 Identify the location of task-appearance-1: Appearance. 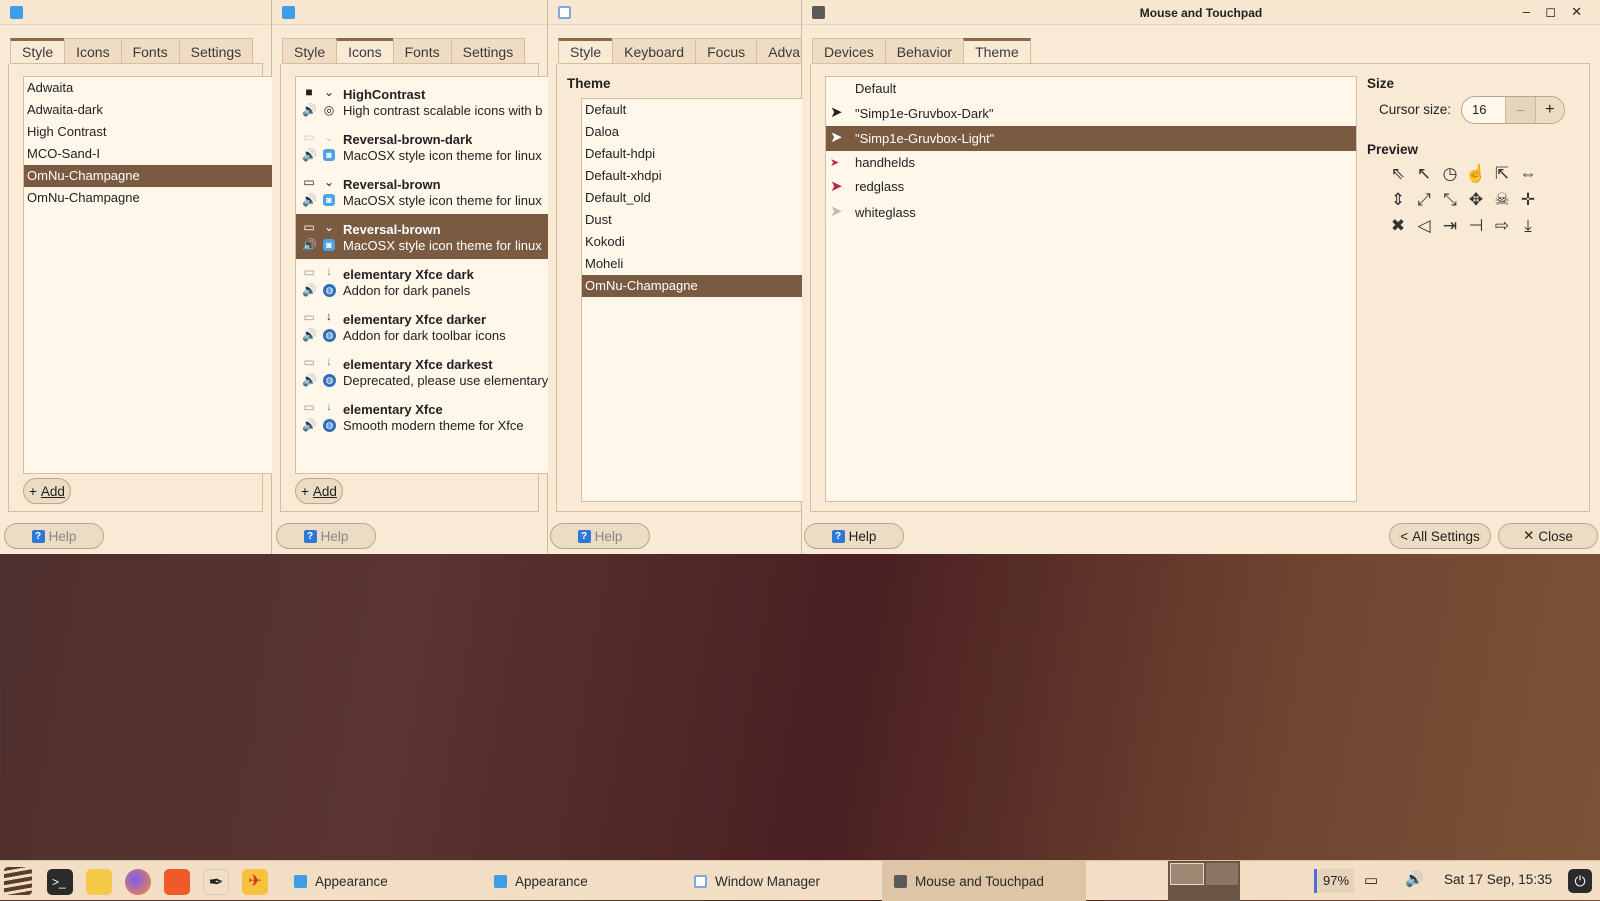
(382, 881).